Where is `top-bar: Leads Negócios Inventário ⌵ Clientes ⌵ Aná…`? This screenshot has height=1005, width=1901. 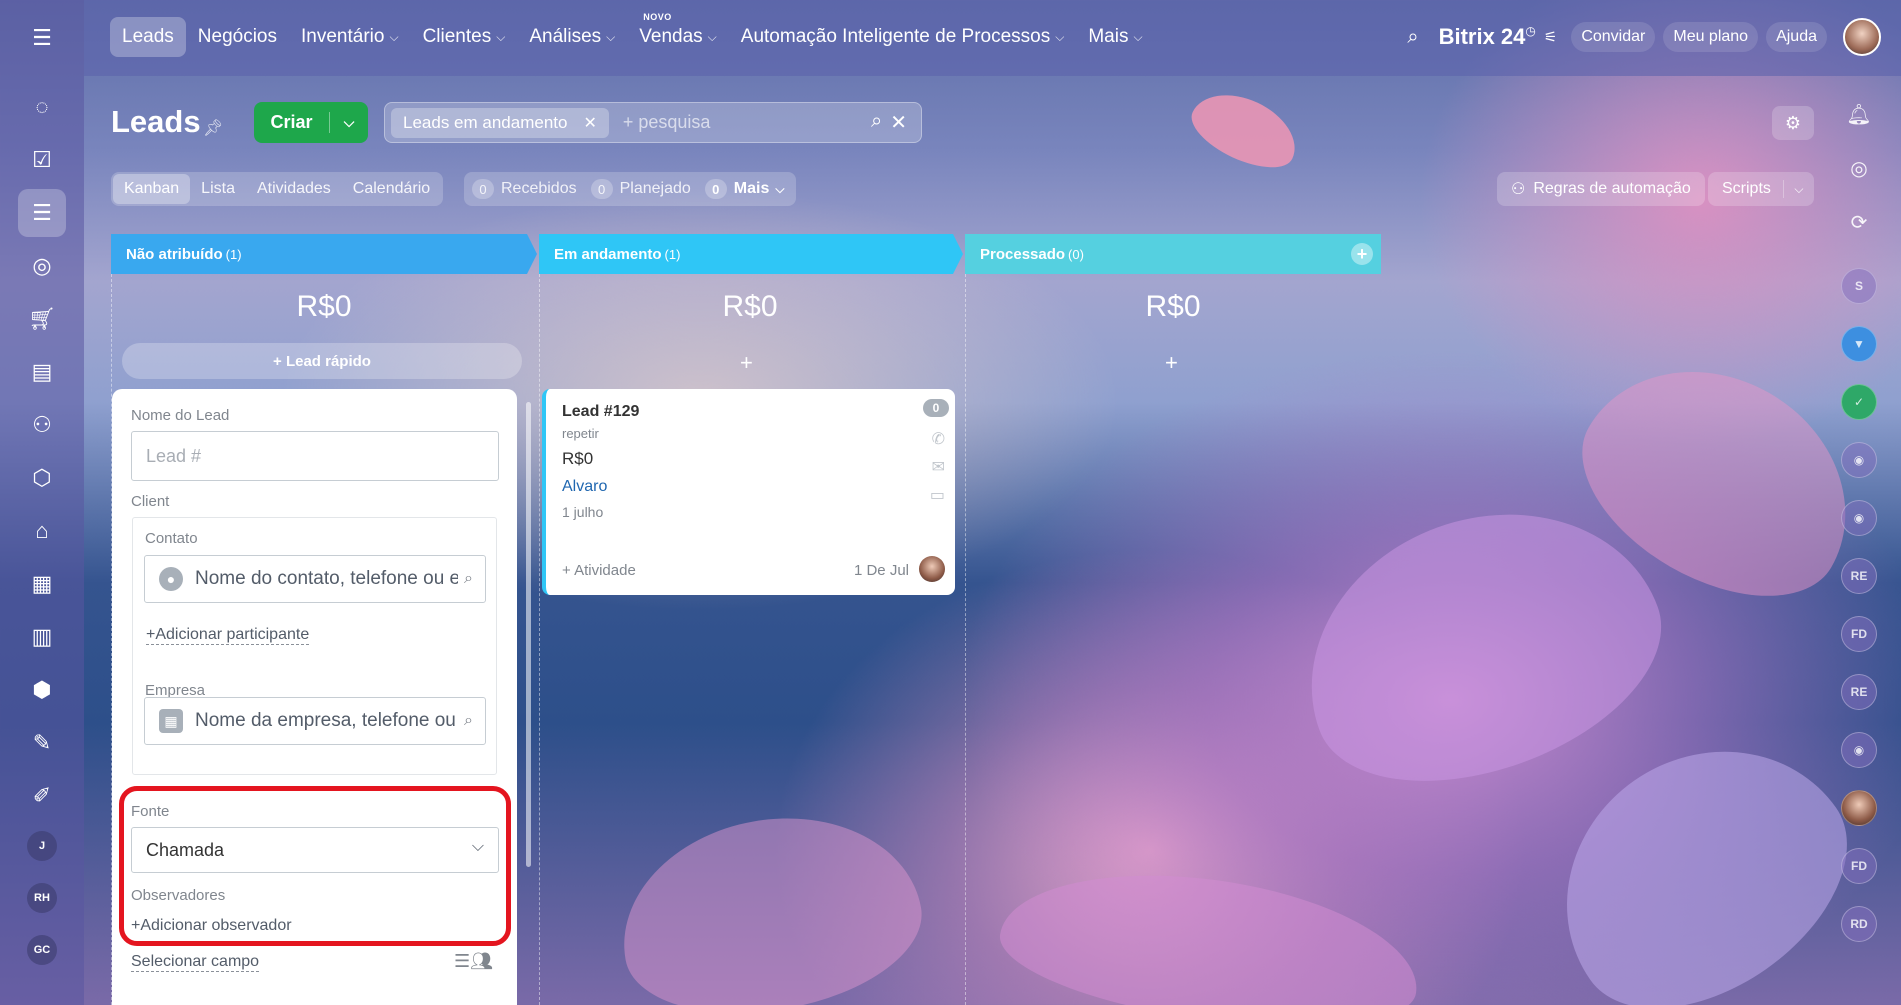
top-bar: Leads Negócios Inventário ⌵ Clientes ⌵ Aná… is located at coordinates (992, 38).